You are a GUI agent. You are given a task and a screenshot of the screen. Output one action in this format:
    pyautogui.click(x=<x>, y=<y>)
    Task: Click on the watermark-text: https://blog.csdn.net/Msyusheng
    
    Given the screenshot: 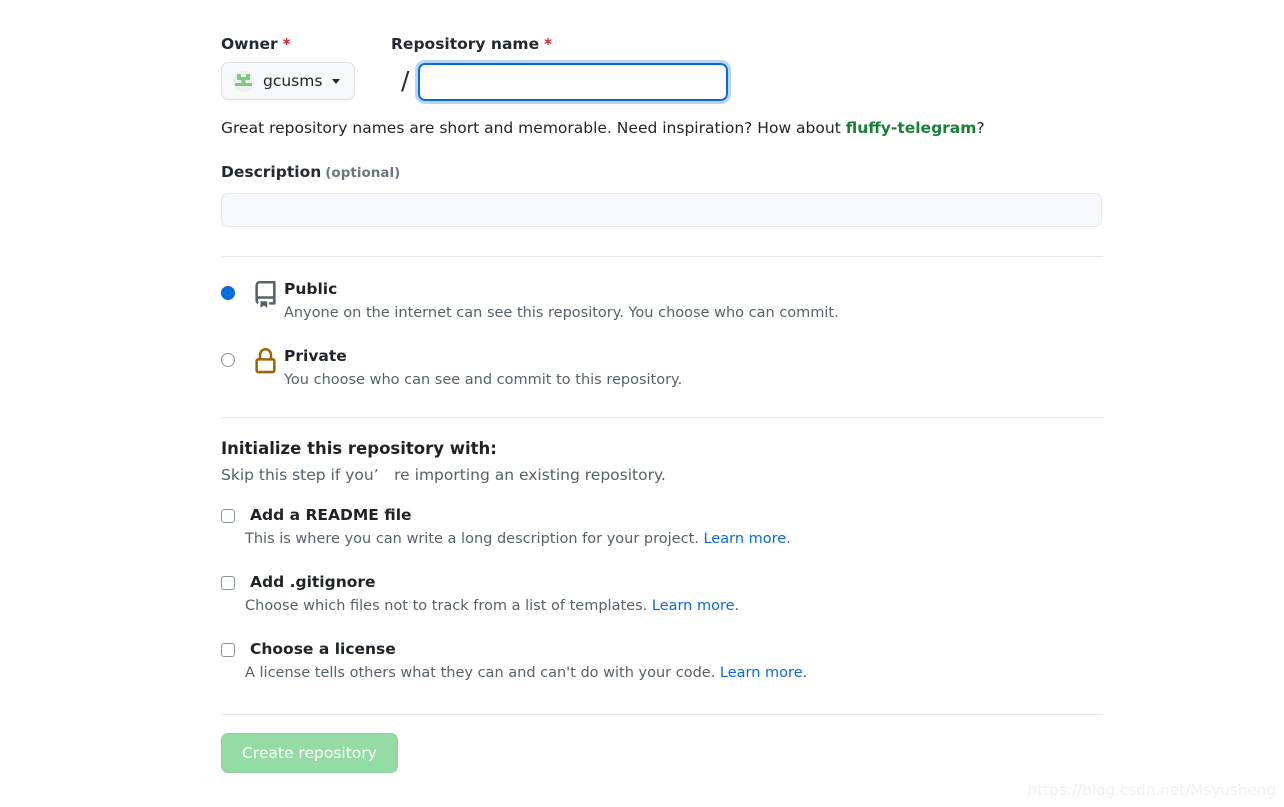 What is the action you would take?
    pyautogui.click(x=1151, y=790)
    